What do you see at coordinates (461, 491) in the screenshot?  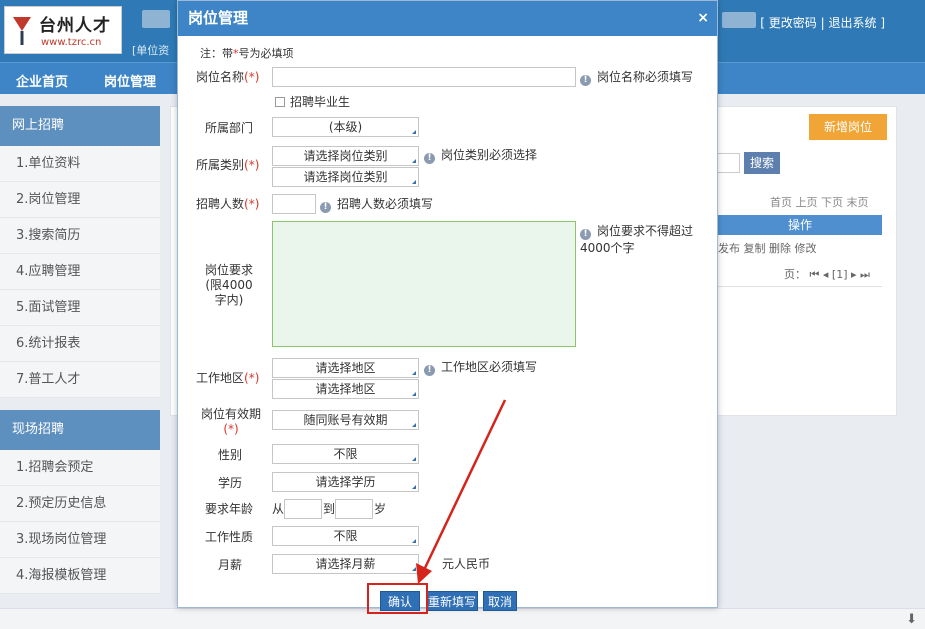 I see `annotation-arrow-icon` at bounding box center [461, 491].